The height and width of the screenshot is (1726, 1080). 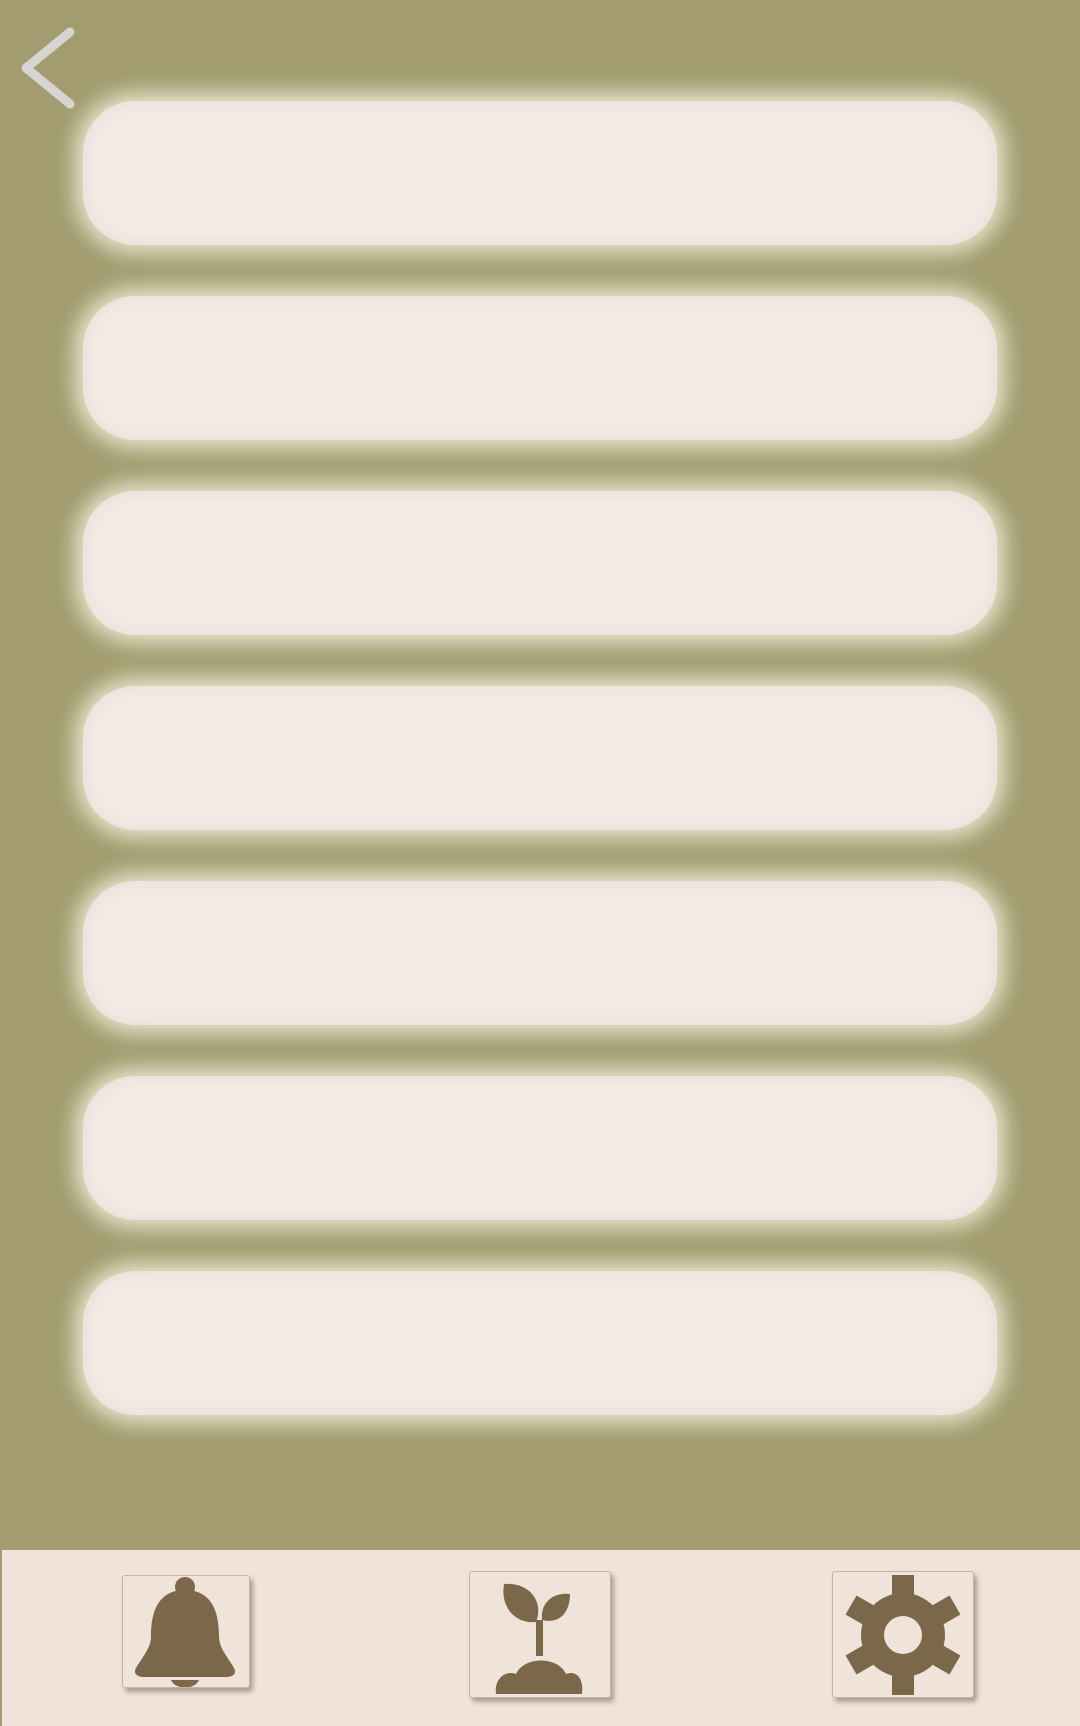 I want to click on gear-icon, so click(x=903, y=1635).